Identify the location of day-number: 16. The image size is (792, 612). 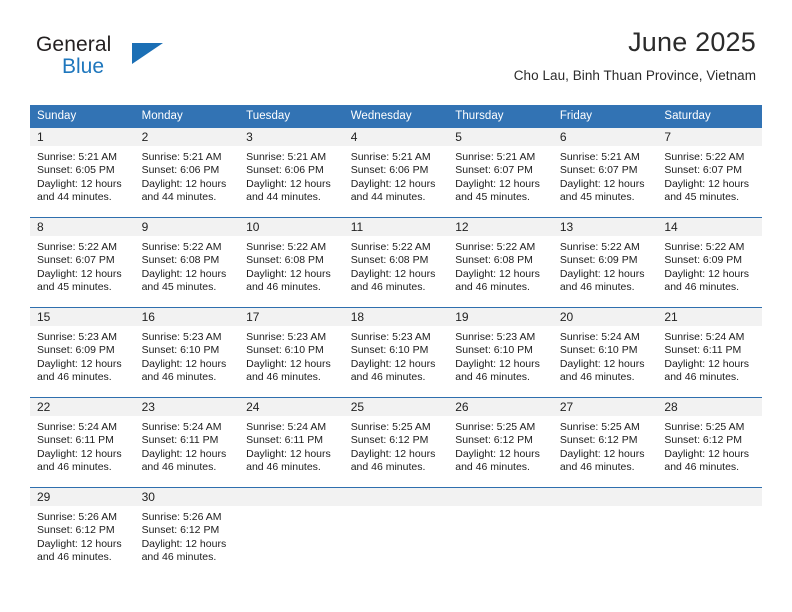
(187, 317).